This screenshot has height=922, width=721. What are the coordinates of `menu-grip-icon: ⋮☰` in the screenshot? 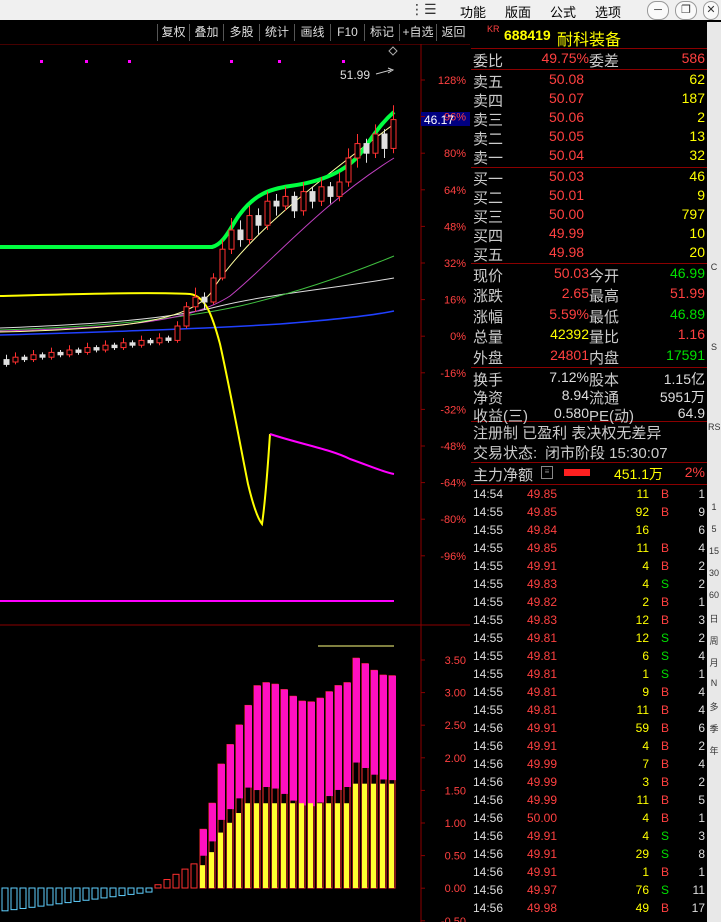 It's located at (423, 9).